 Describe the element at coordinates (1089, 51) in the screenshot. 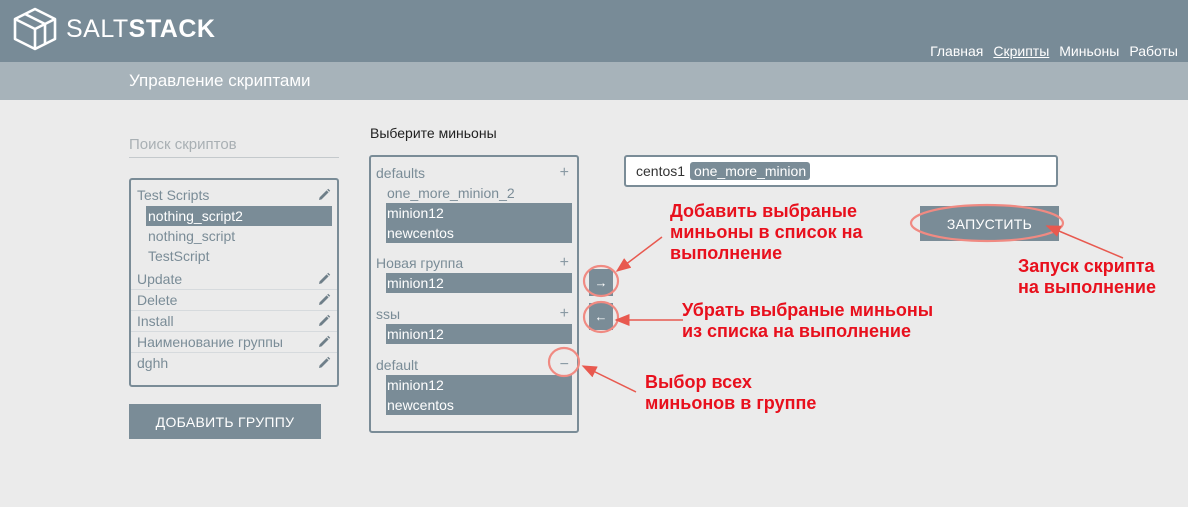

I see `nav-link-minions: Миньоны` at that location.